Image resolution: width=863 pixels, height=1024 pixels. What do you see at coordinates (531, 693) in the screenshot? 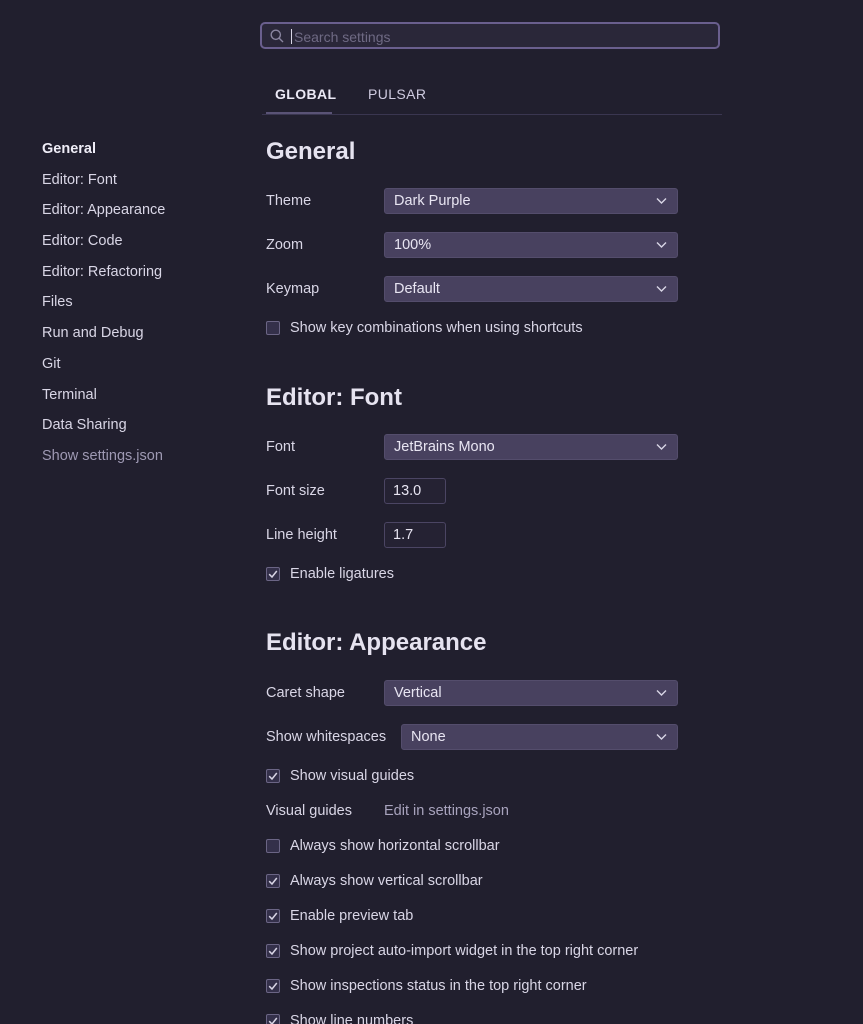
I see `caret-shape-select: Vertical` at bounding box center [531, 693].